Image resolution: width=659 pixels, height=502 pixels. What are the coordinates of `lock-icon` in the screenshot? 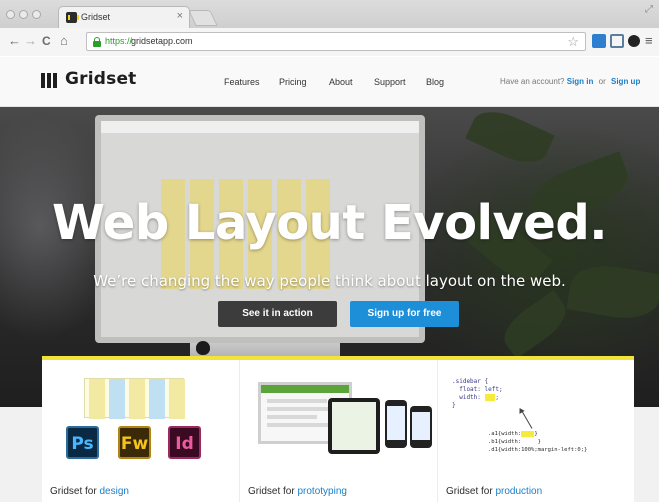 It's located at (97, 42).